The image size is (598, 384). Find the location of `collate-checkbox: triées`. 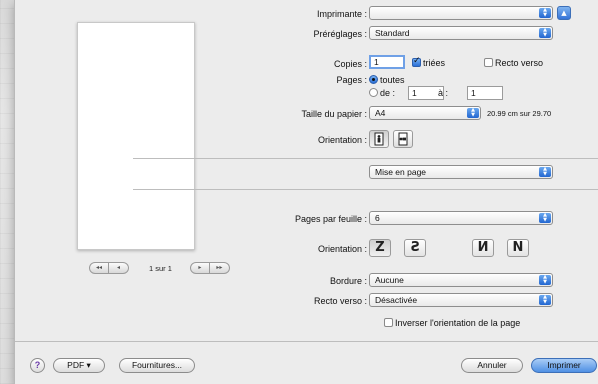

collate-checkbox: triées is located at coordinates (429, 62).